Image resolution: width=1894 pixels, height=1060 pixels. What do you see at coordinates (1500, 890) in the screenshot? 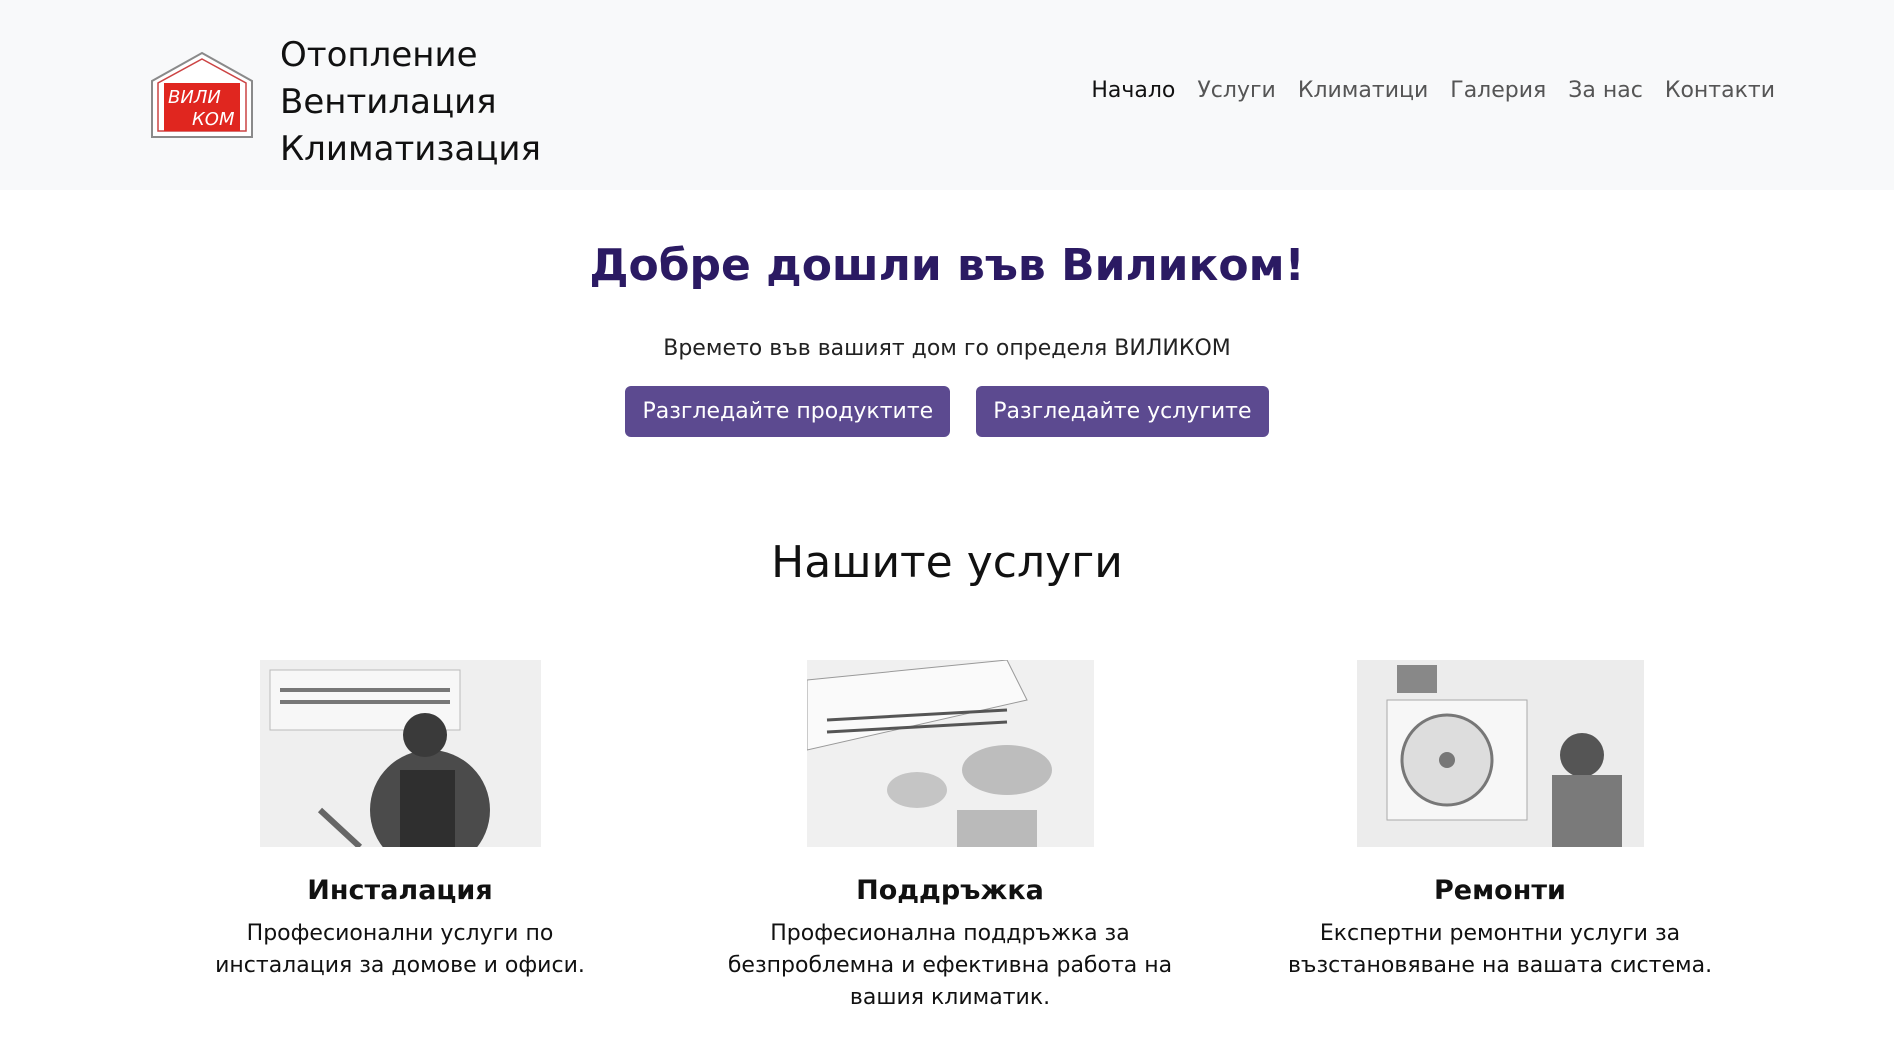
I see `service-title-repairs: Ремонти` at bounding box center [1500, 890].